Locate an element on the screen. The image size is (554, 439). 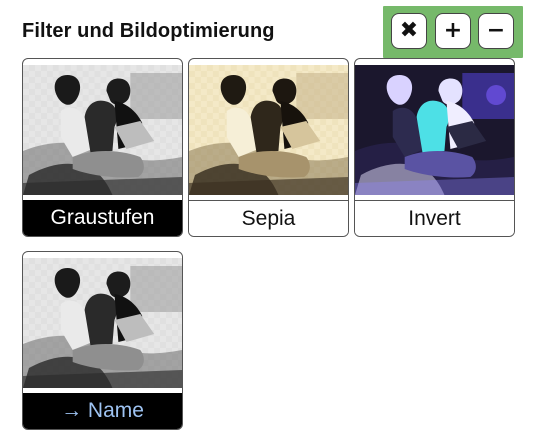
filter-label-invert: Invert is located at coordinates (434, 218).